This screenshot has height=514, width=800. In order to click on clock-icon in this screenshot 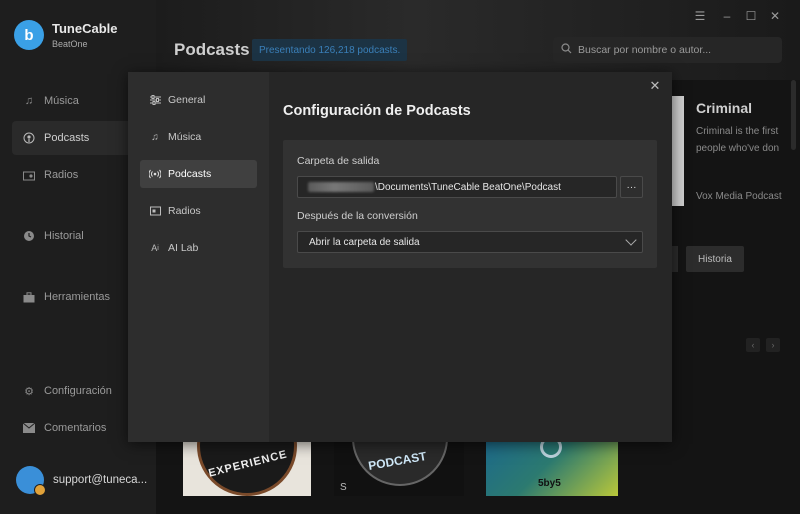, I will do `click(29, 236)`.